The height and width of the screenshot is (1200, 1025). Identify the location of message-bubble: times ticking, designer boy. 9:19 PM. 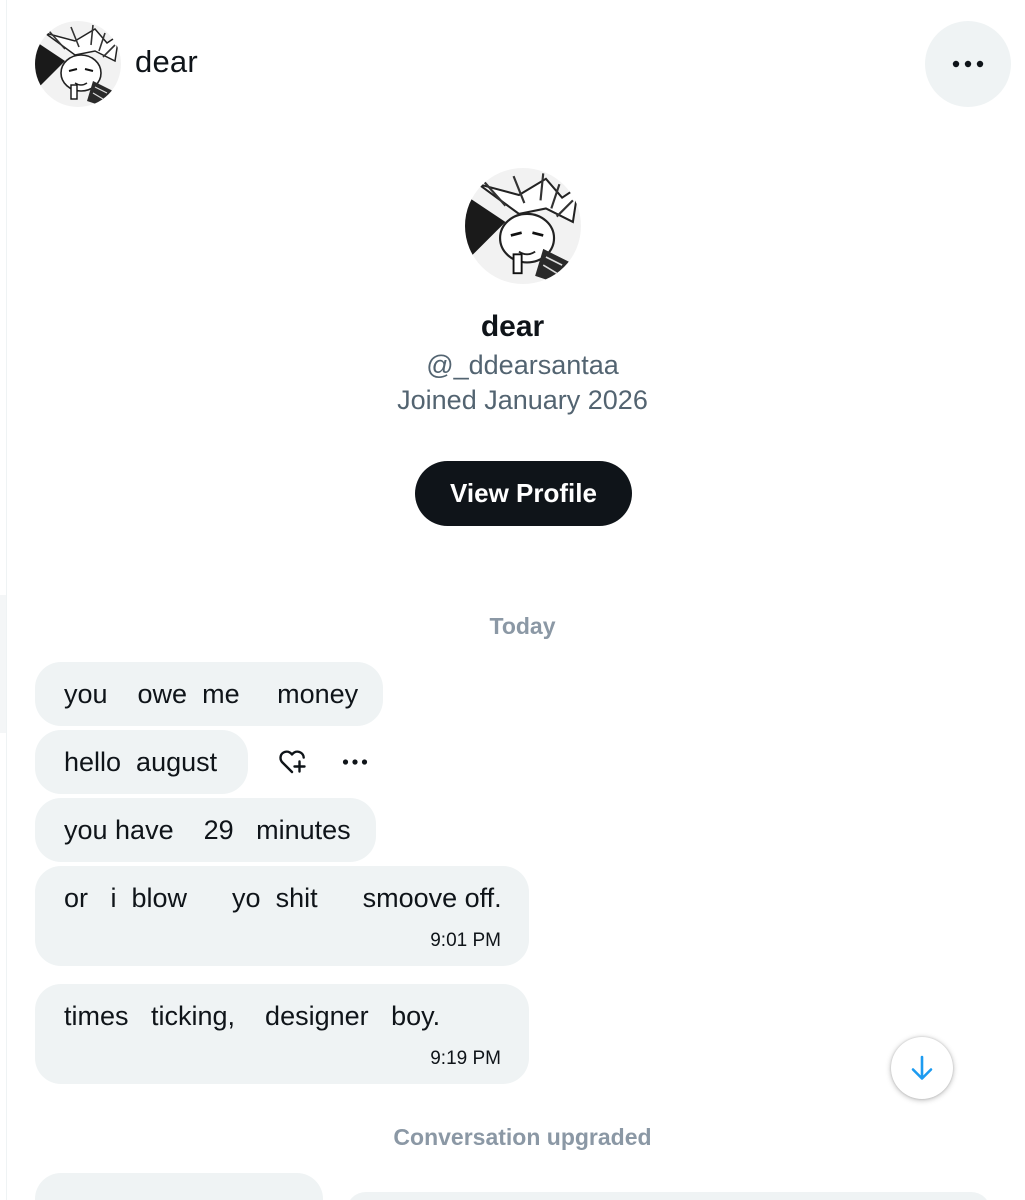
(282, 1034).